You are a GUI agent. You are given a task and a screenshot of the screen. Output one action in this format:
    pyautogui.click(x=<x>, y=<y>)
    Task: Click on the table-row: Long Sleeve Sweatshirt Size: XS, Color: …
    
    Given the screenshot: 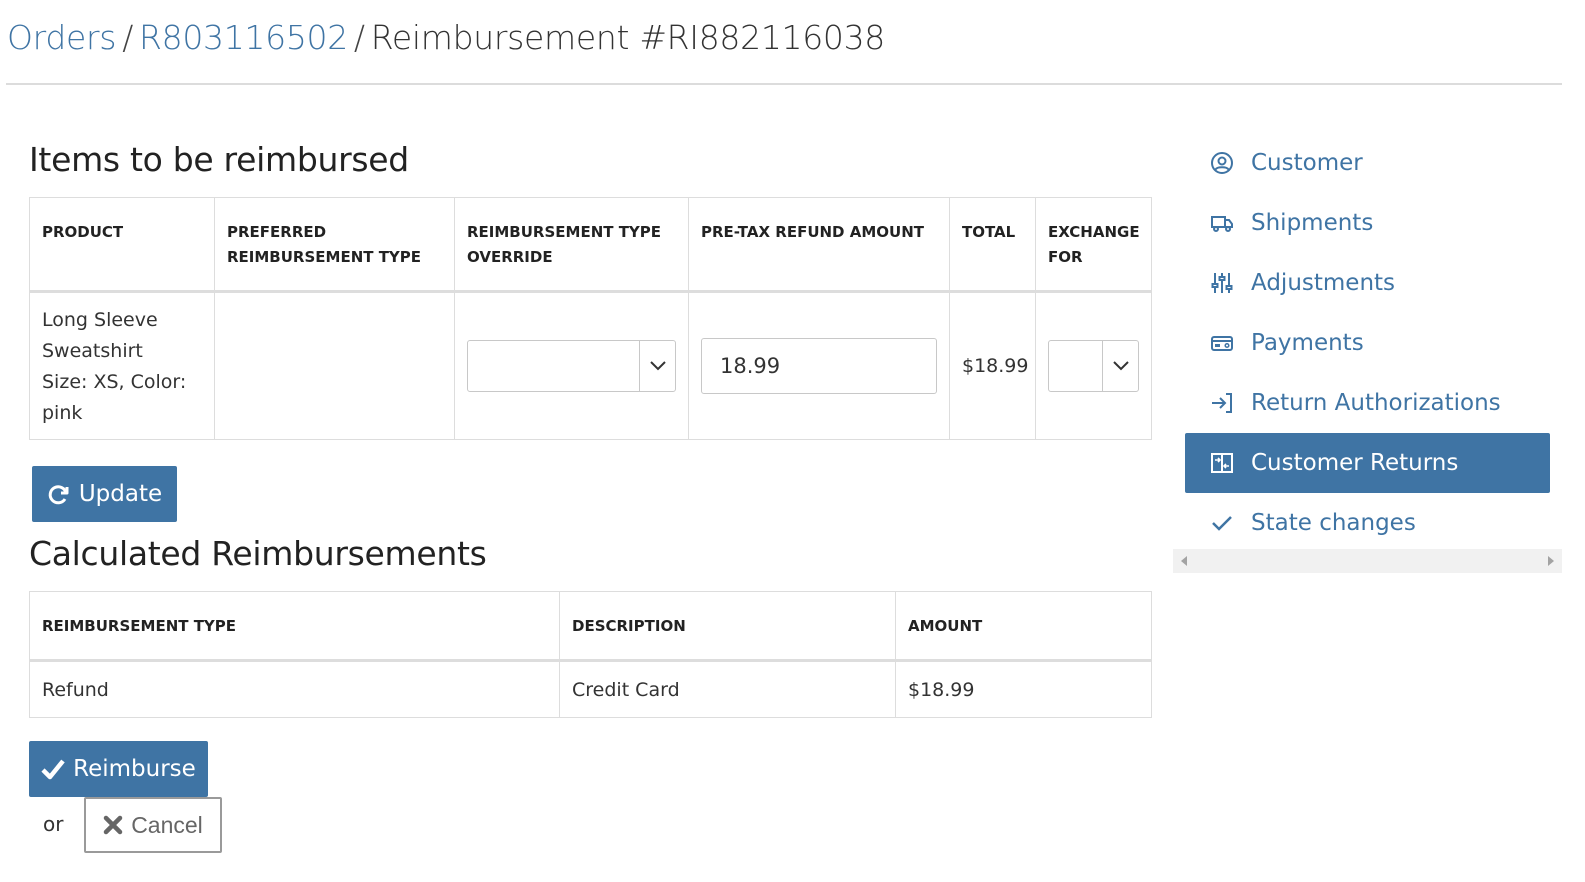 What is the action you would take?
    pyautogui.click(x=590, y=365)
    